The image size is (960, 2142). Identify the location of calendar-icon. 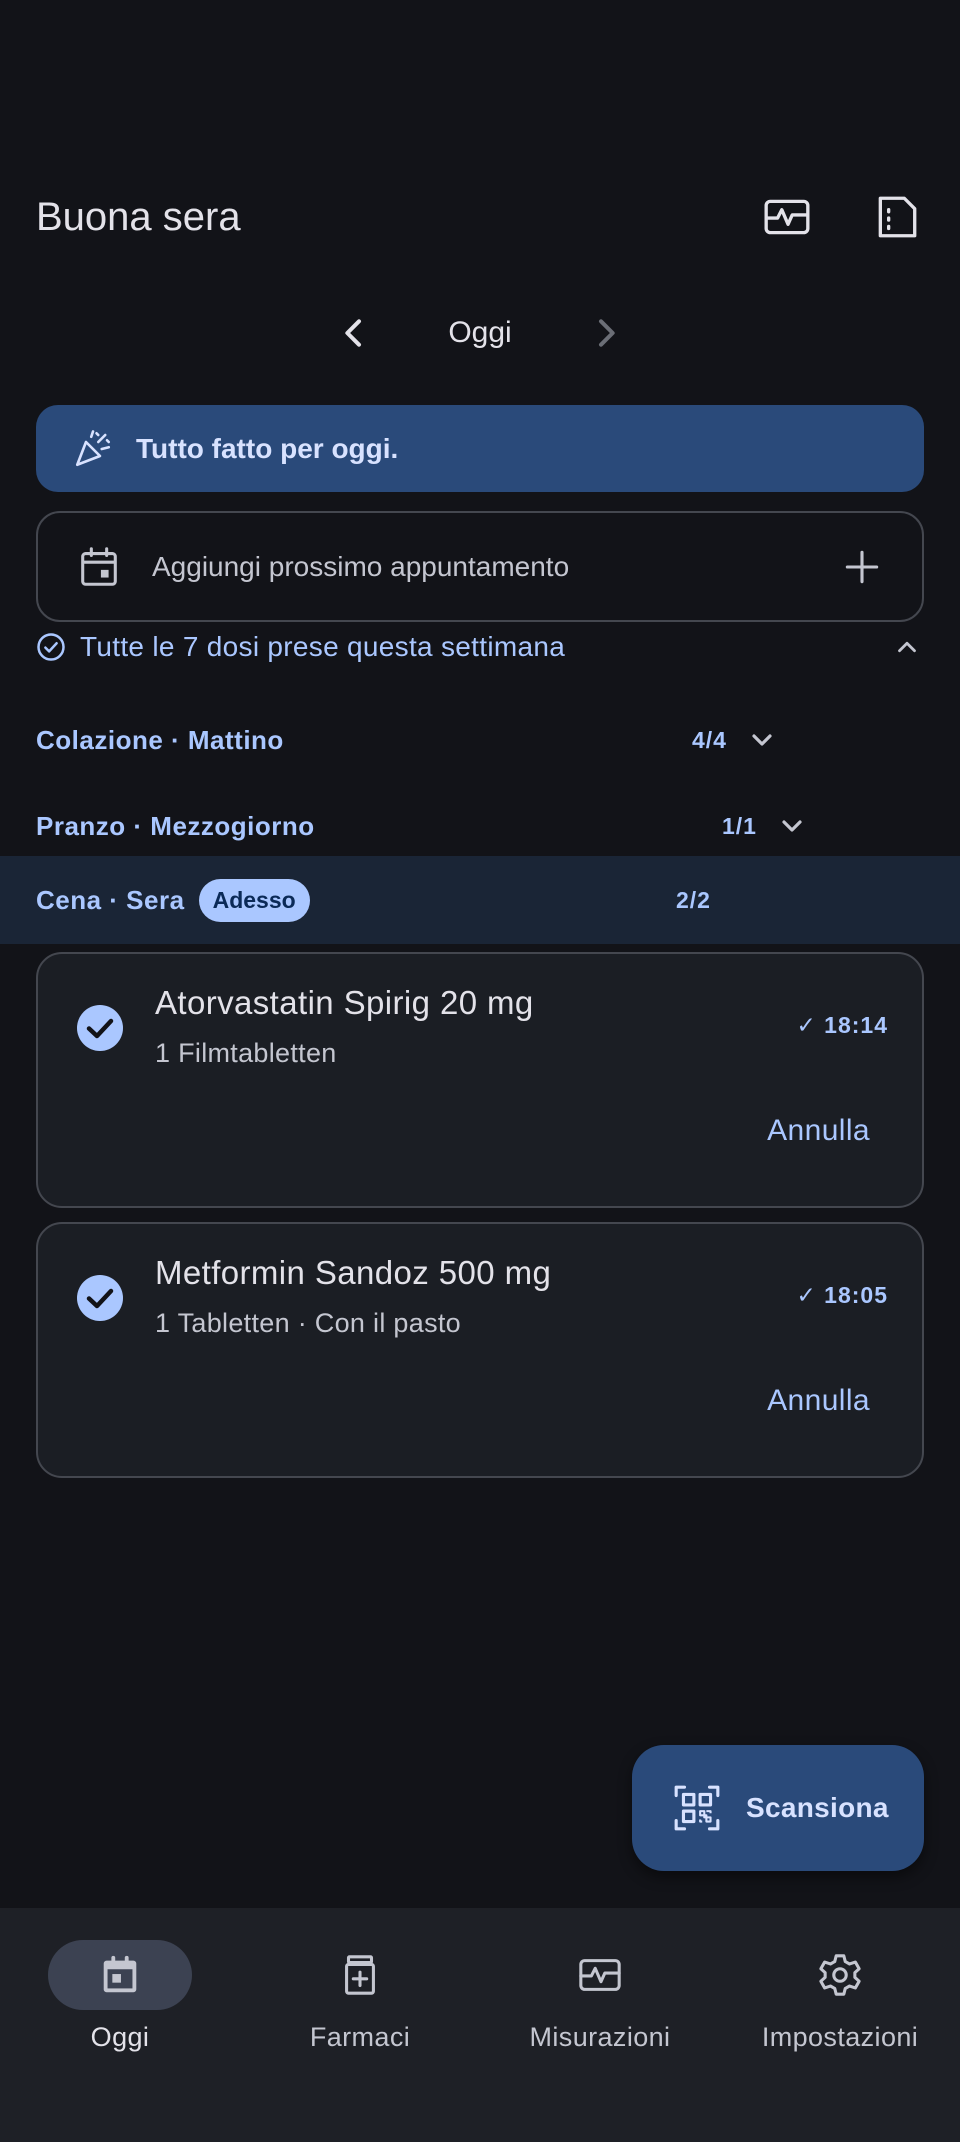
(99, 566).